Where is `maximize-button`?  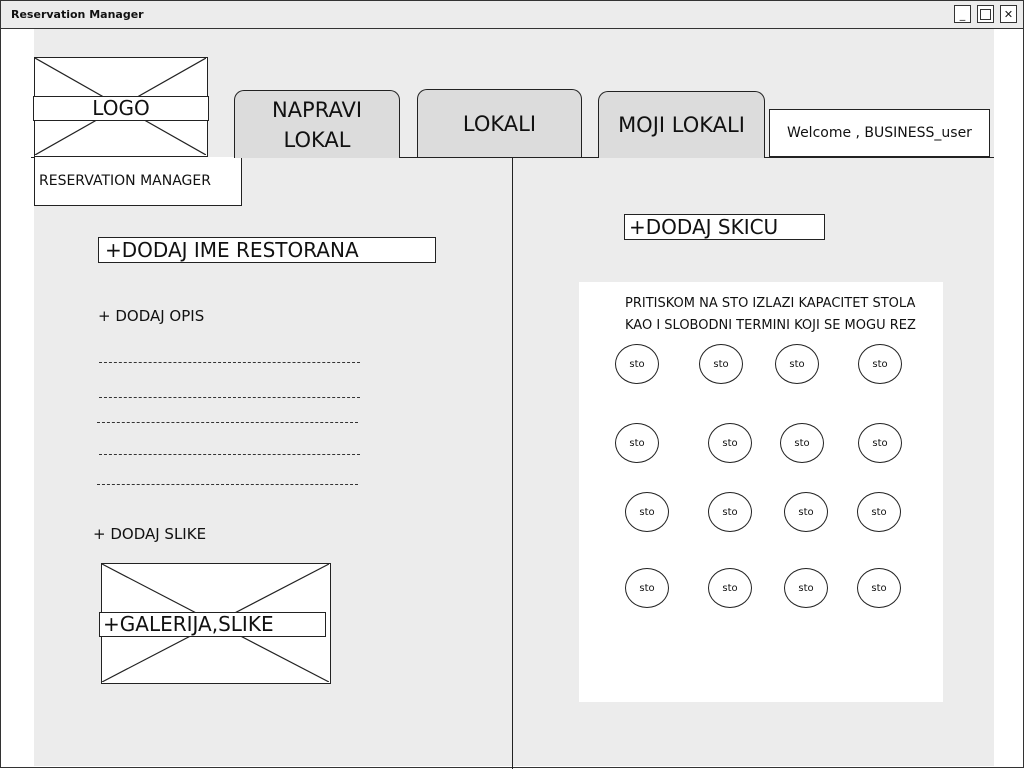
maximize-button is located at coordinates (985, 14).